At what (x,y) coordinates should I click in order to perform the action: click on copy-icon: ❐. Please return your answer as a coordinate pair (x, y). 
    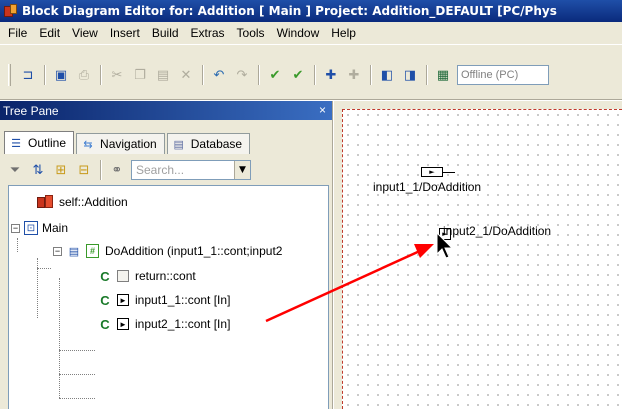
    Looking at the image, I should click on (140, 75).